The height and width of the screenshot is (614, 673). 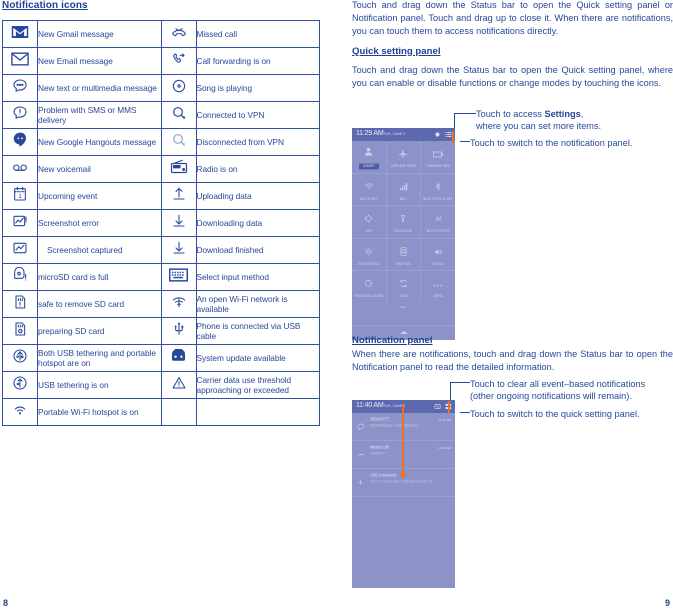 I want to click on quick-tile-sync: SYNC, so click(x=403, y=287).